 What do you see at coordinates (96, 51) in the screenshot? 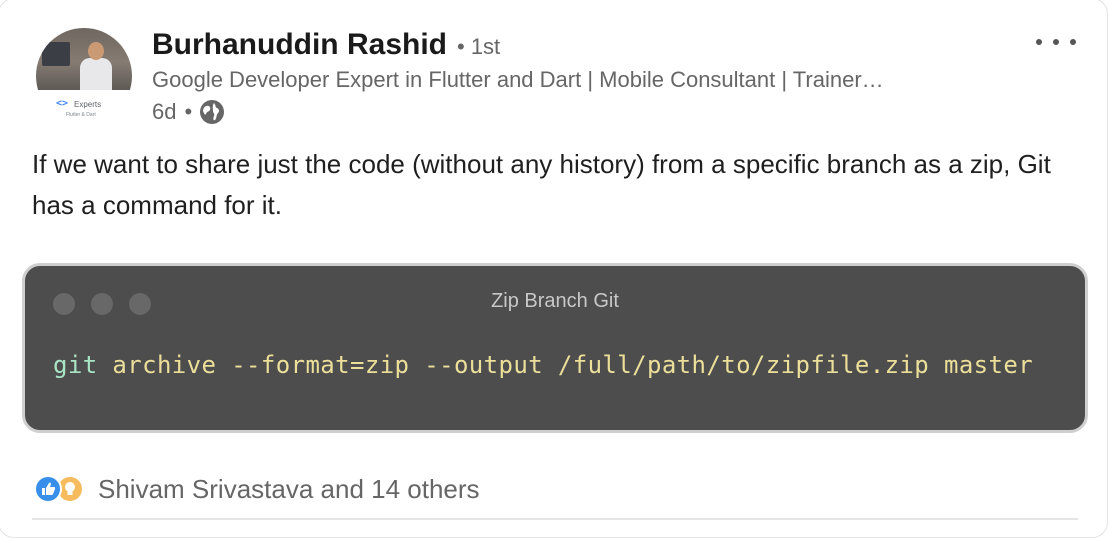
I see `avatar-person-head` at bounding box center [96, 51].